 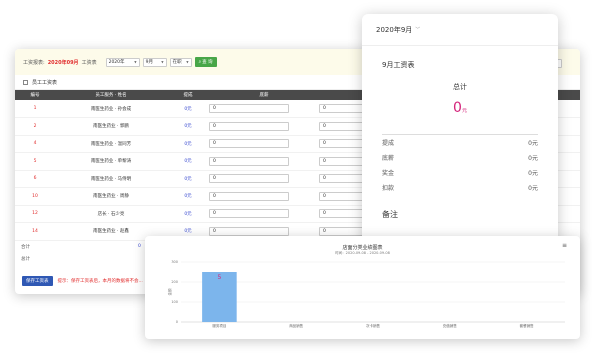 What do you see at coordinates (460, 30) in the screenshot?
I see `period-selector: 2020年9月 ﹀` at bounding box center [460, 30].